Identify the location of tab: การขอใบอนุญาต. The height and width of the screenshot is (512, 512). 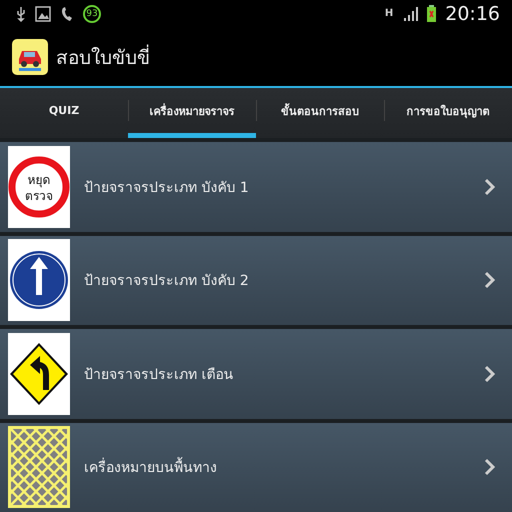
(448, 113).